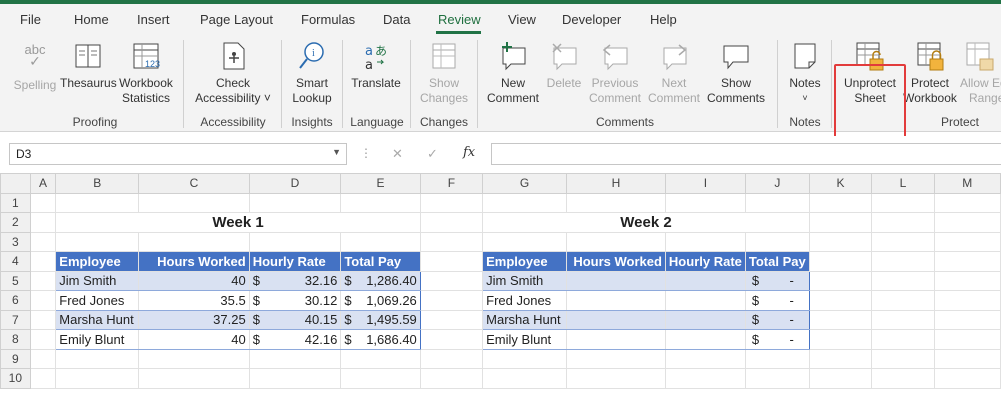  What do you see at coordinates (615, 73) in the screenshot?
I see `previous-comment-button: Previous Comment` at bounding box center [615, 73].